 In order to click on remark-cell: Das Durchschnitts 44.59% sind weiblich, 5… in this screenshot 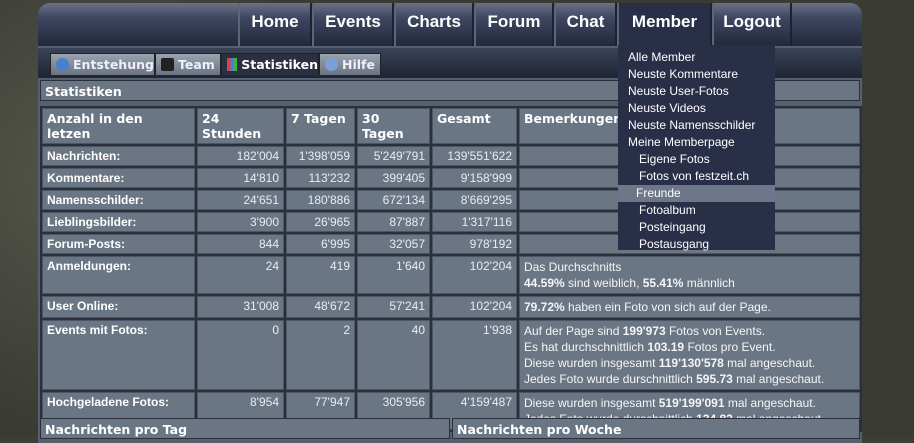, I will do `click(689, 275)`.